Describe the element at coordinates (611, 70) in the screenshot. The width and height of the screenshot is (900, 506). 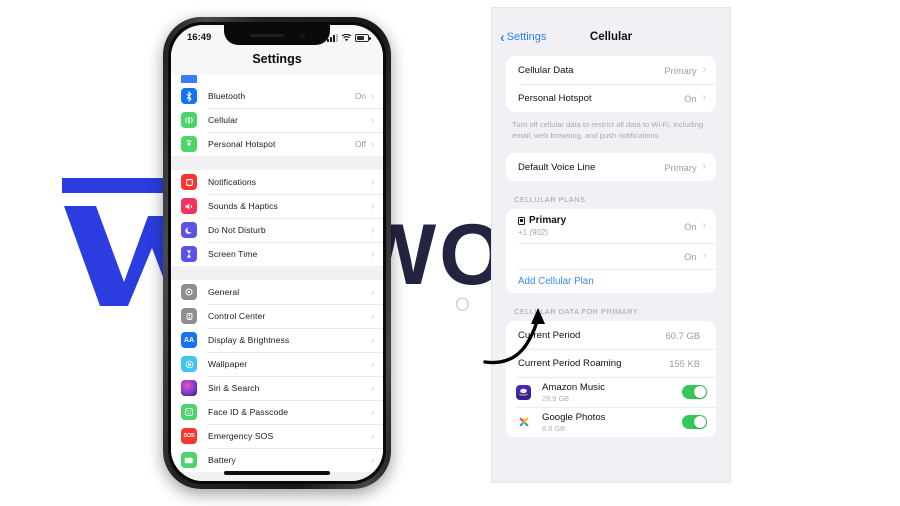
I see `row-cellular-data: Cellular Data Primary ›` at that location.